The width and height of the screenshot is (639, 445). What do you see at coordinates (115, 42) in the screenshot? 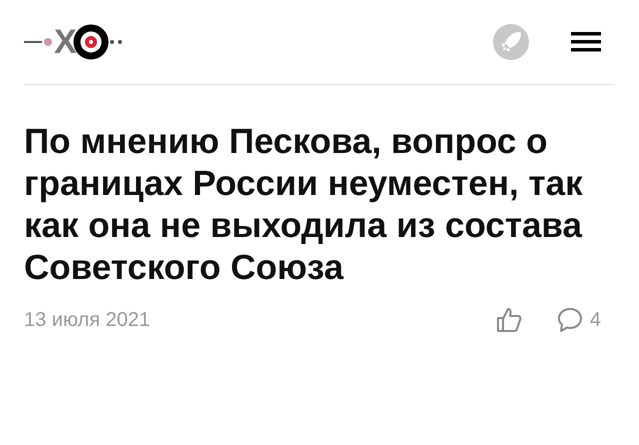
I see `logo-right-mark-icon` at bounding box center [115, 42].